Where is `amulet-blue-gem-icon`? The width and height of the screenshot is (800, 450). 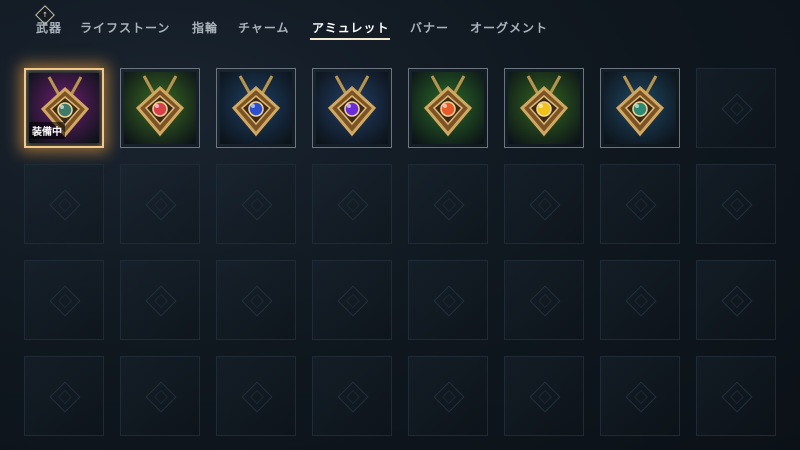
amulet-blue-gem-icon is located at coordinates (256, 106).